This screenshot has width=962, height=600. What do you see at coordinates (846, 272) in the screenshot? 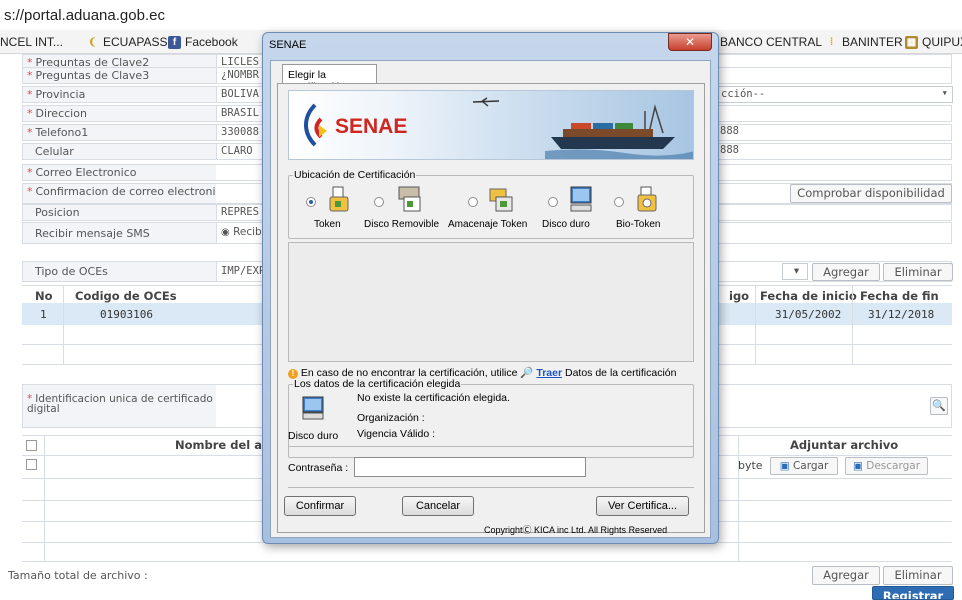
I see `oce-add-button: Agregar` at bounding box center [846, 272].